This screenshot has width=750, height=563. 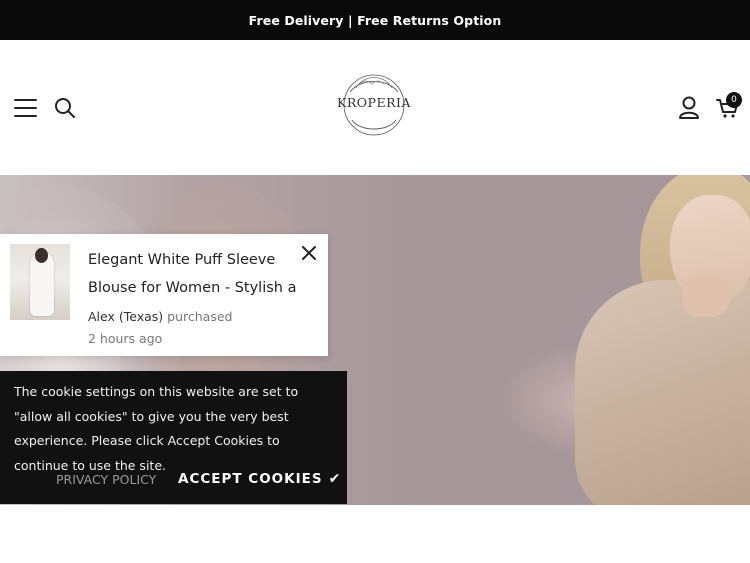 I want to click on privacy-policy-link: PRIVACY POLICY, so click(x=106, y=479).